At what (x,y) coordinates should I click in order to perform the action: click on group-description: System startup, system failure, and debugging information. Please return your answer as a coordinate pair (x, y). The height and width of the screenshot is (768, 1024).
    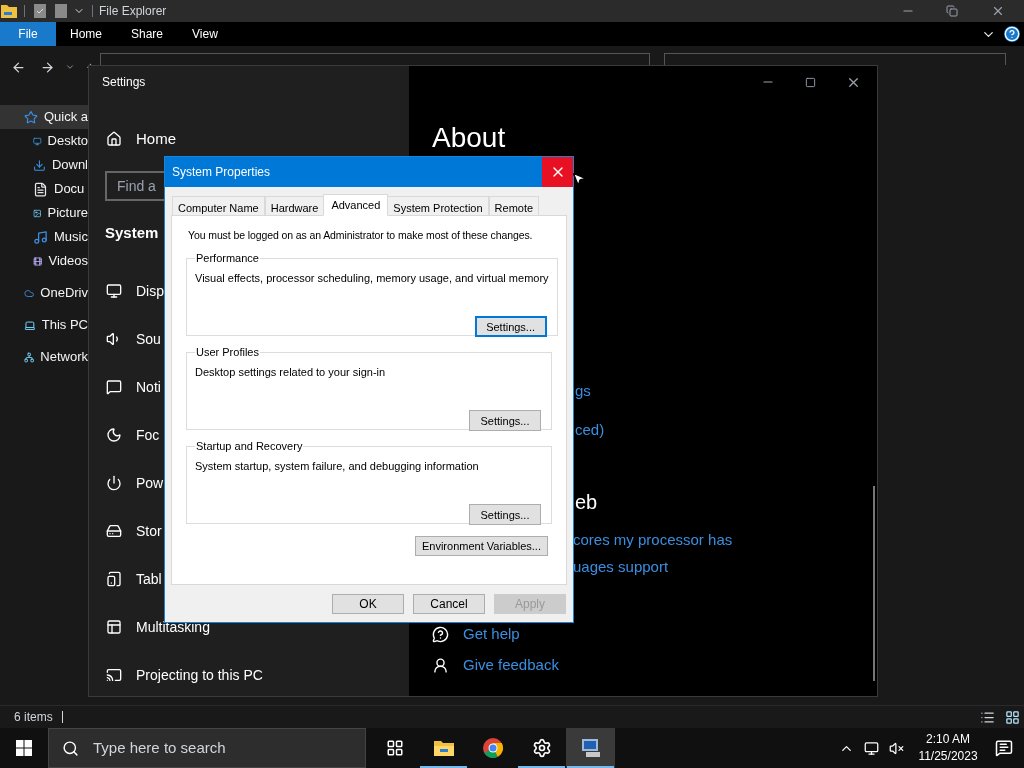
    Looking at the image, I should click on (337, 467).